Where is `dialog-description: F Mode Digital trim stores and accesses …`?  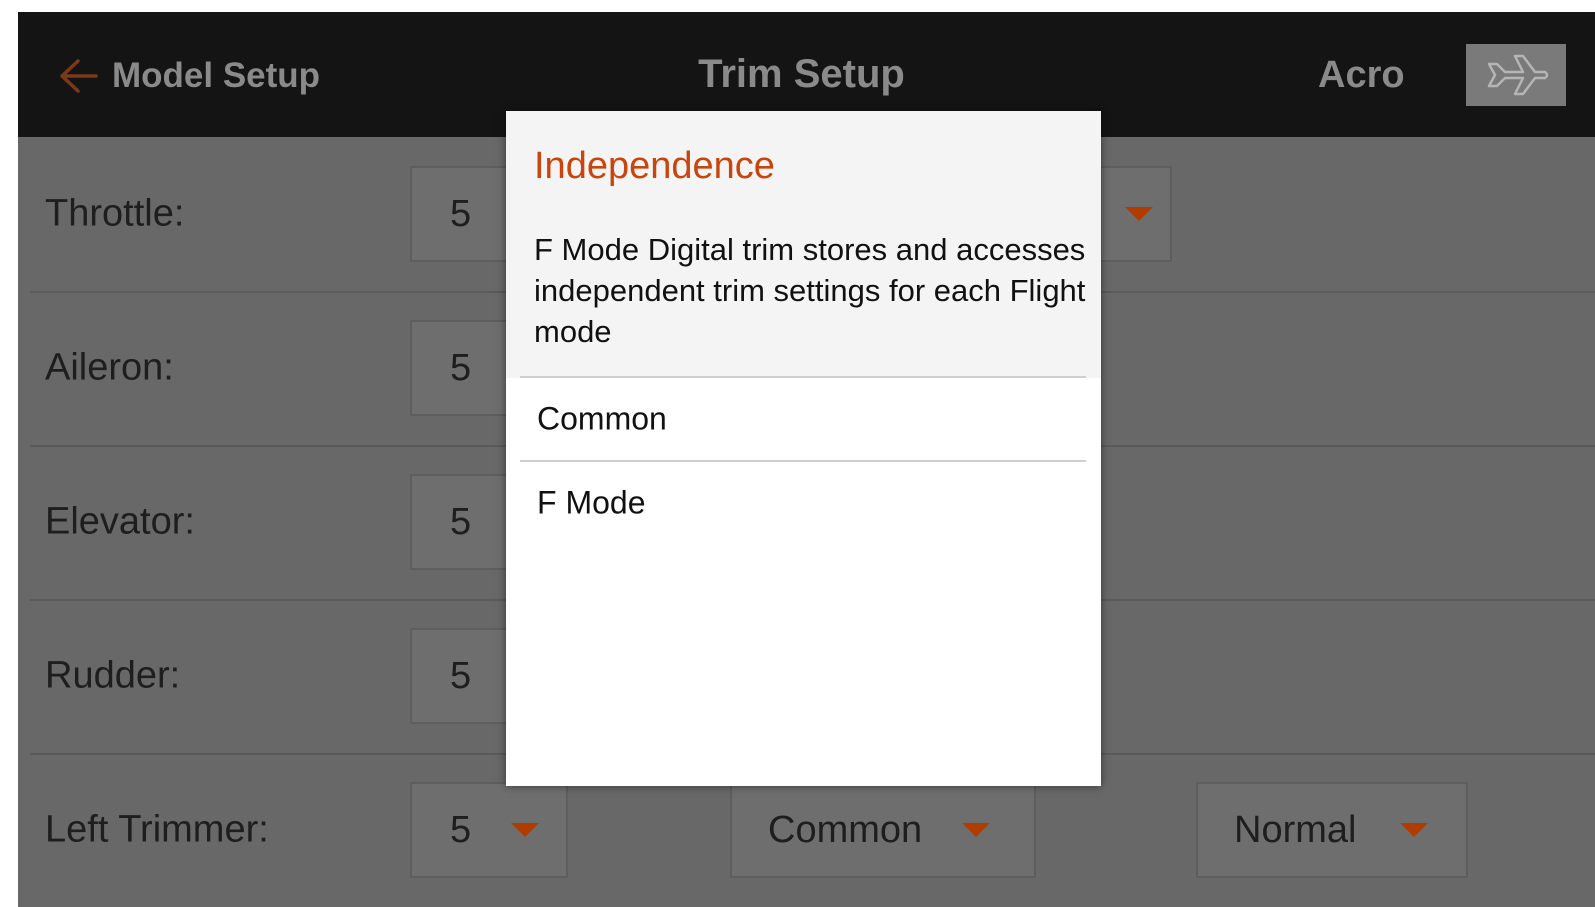 dialog-description: F Mode Digital trim stores and accesses … is located at coordinates (810, 290).